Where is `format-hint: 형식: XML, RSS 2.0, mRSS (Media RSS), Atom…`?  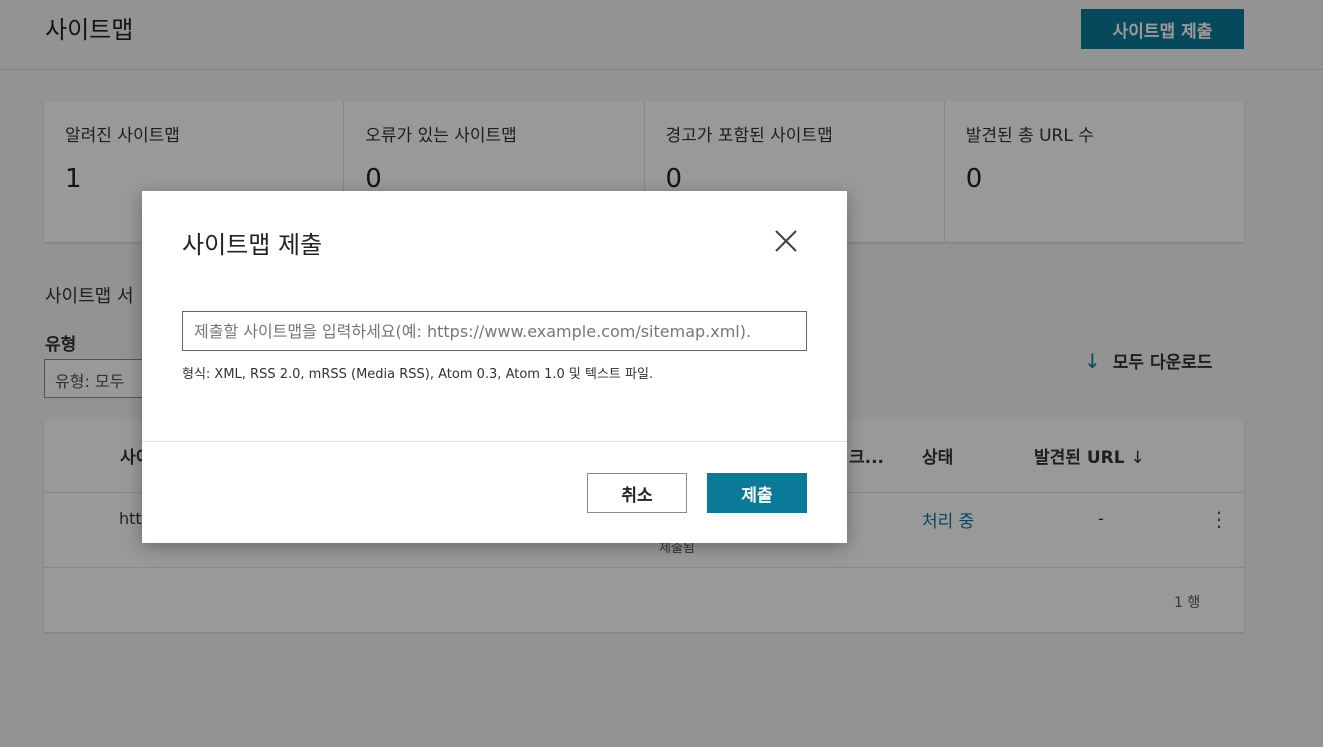
format-hint: 형식: XML, RSS 2.0, mRSS (Media RSS), Atom… is located at coordinates (418, 374).